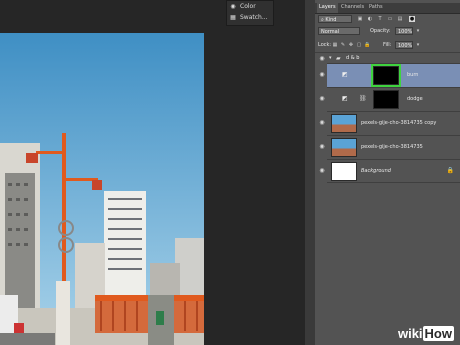  I want to click on layer-name: pexels-gije-cho-3814735, so click(392, 147).